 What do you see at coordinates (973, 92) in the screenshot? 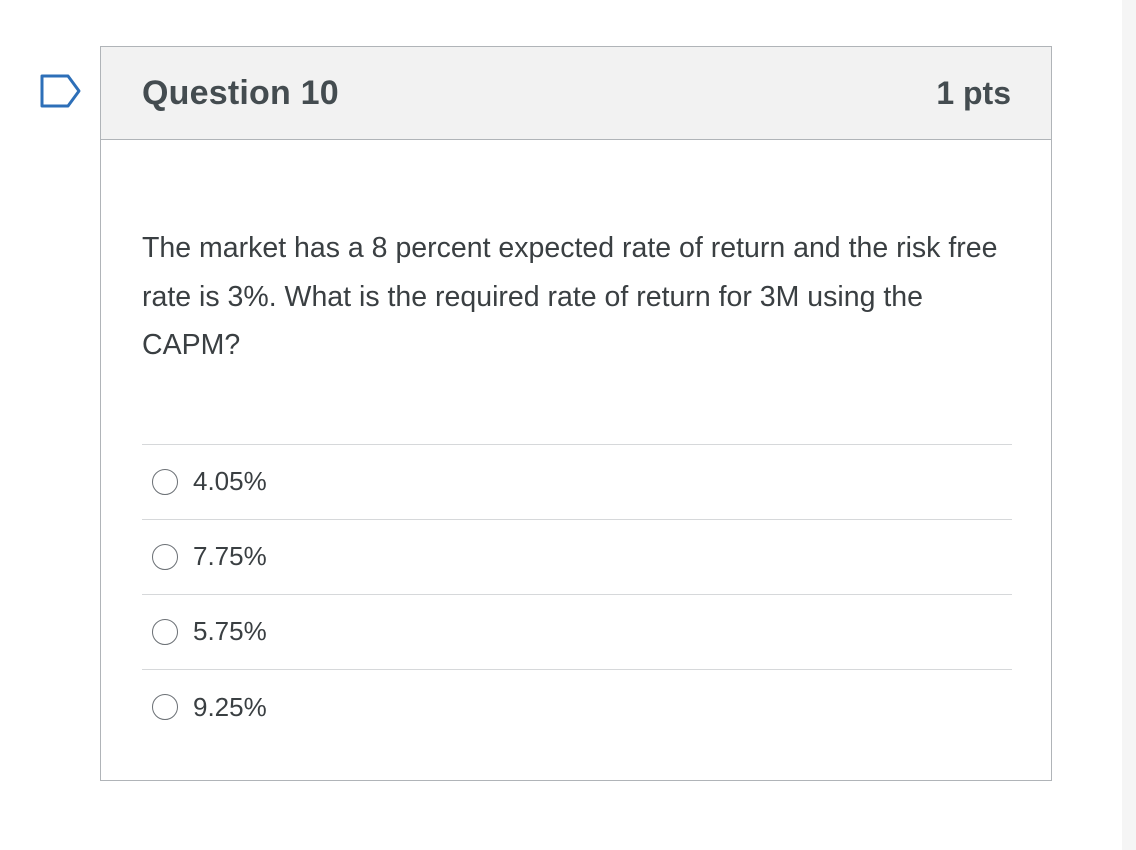
I see `question-points: 1 pts` at bounding box center [973, 92].